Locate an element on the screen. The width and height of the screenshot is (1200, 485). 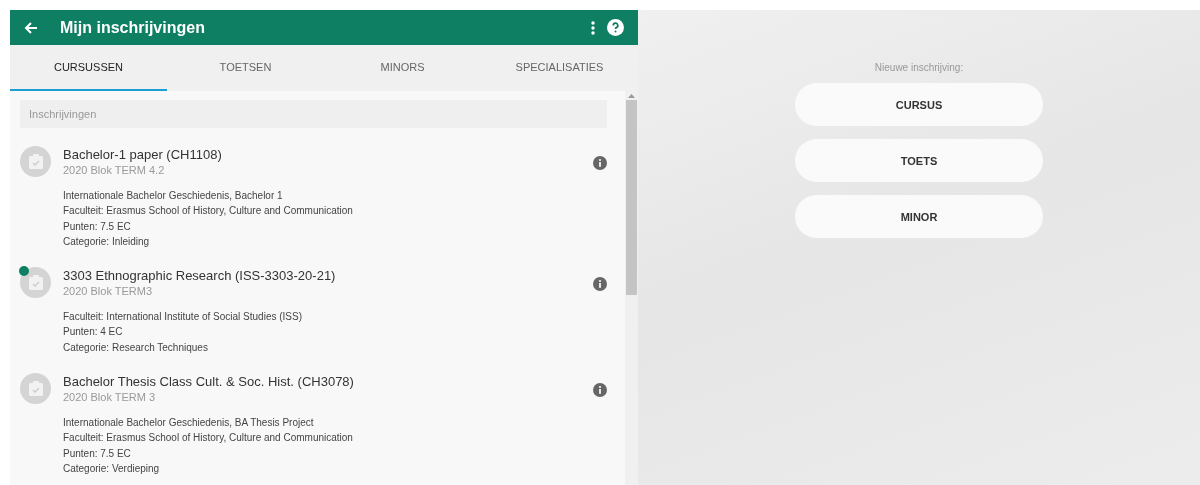
course-detail: Categorie: Research Techniques is located at coordinates (136, 347).